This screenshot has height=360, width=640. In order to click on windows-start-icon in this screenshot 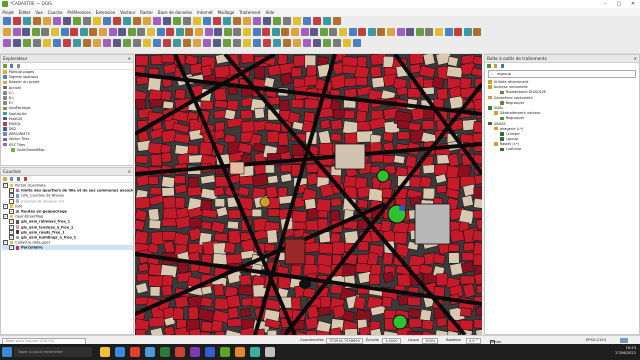, I will do `click(7, 352)`.